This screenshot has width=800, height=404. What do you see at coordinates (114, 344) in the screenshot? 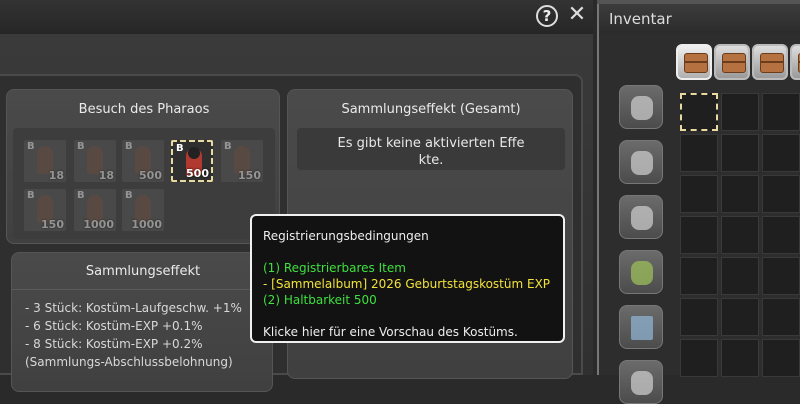
I see `effect-line: - 8 Stück: Kostüm-EXP +0.2%` at bounding box center [114, 344].